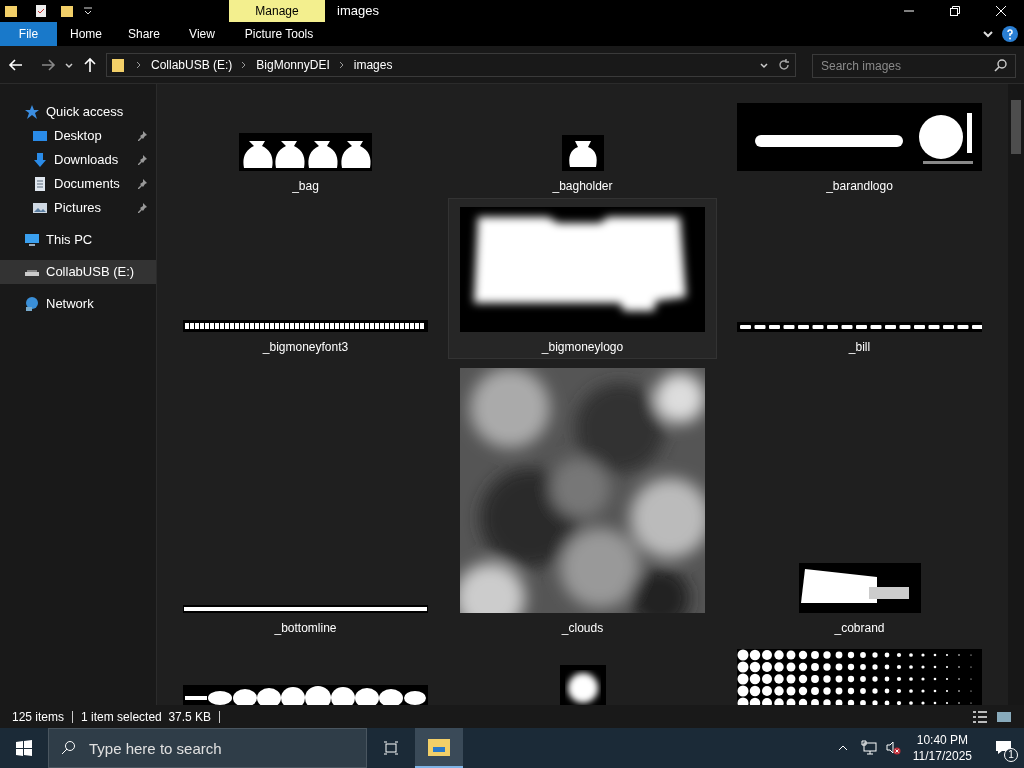  I want to click on sidebar-item: Desktop, so click(78, 136).